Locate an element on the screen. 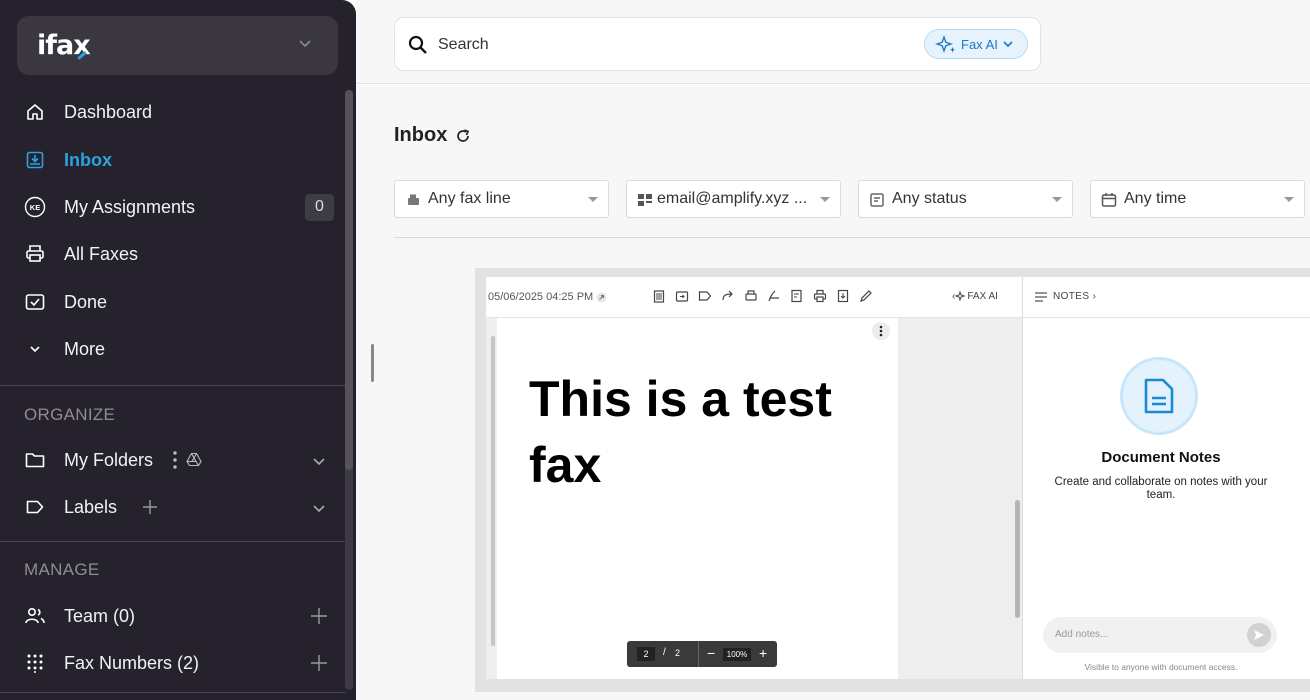  search-icon is located at coordinates (417, 44).